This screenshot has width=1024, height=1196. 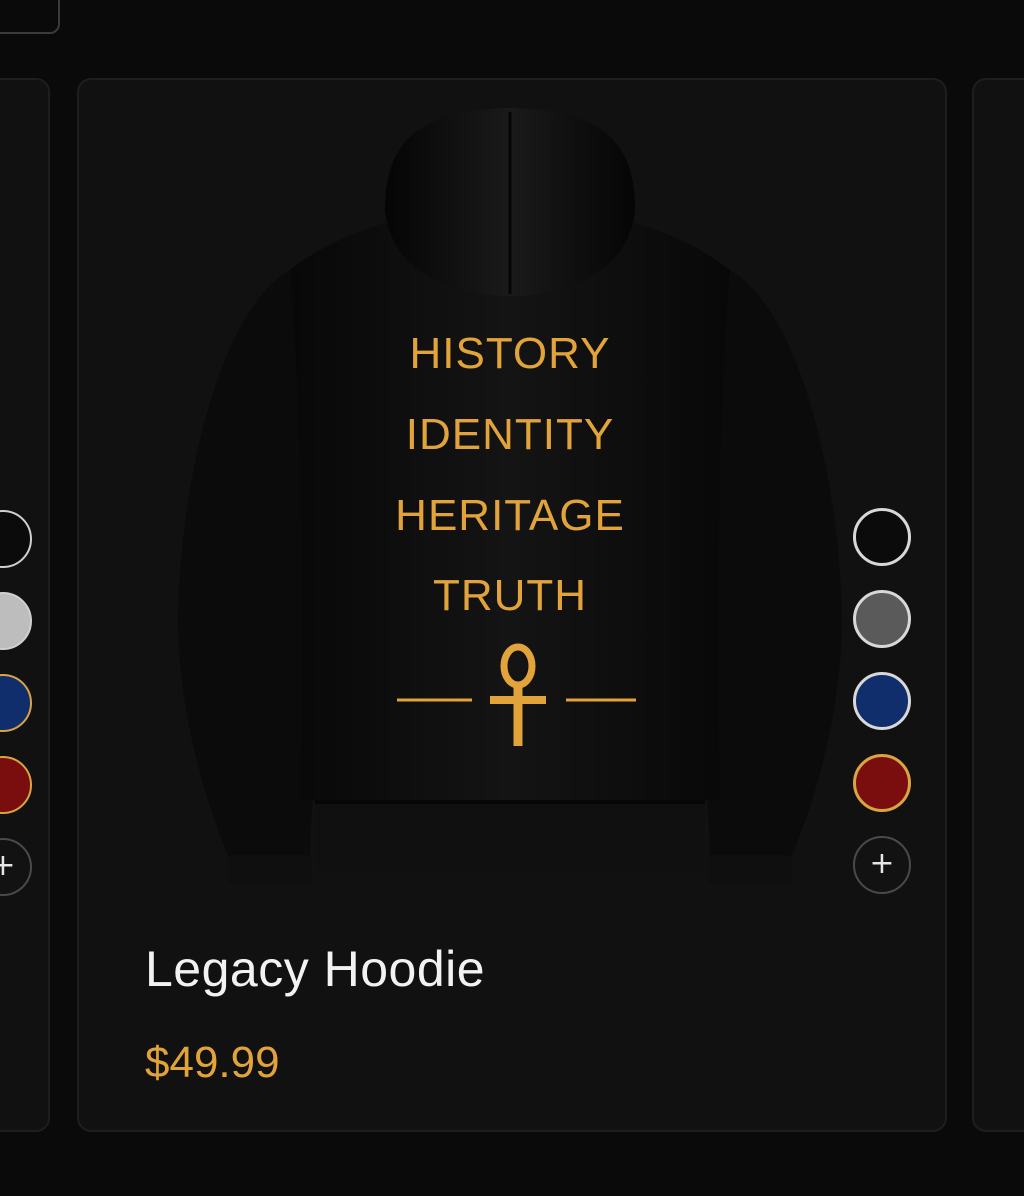 I want to click on print-line-4: TRUTH, so click(x=510, y=595).